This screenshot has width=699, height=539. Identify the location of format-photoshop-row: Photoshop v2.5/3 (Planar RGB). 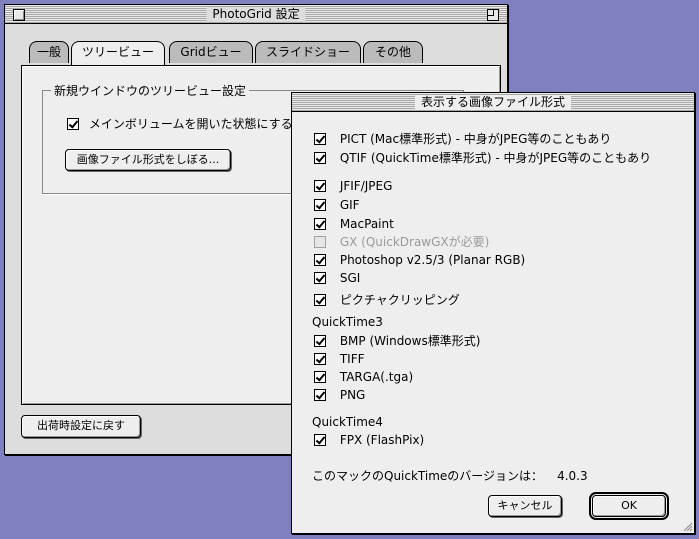
(419, 259).